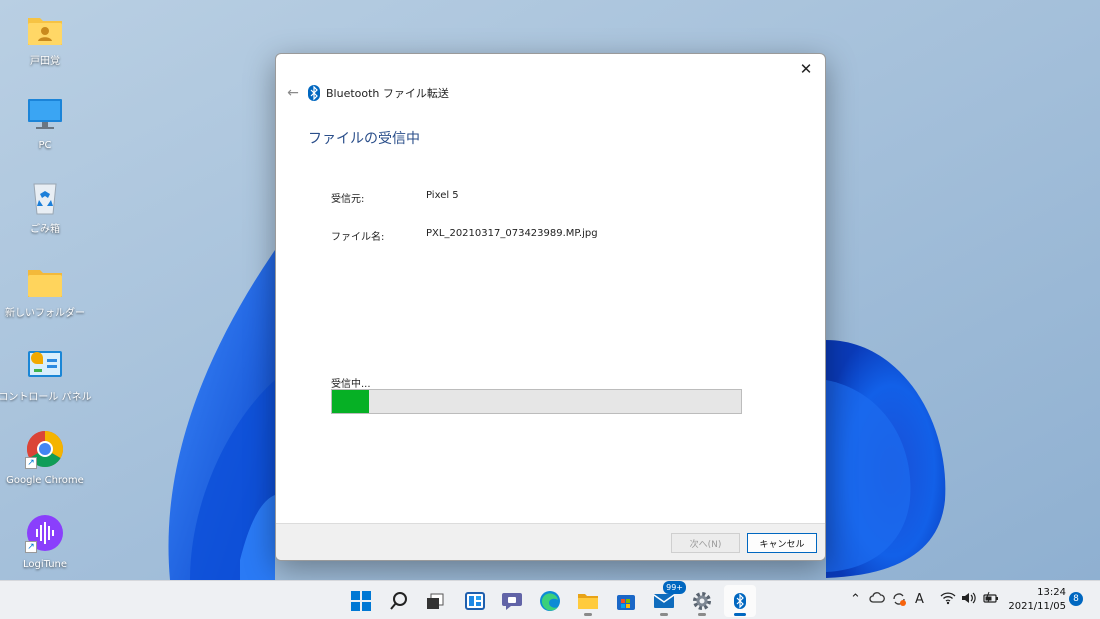  I want to click on progress-fill, so click(350, 401).